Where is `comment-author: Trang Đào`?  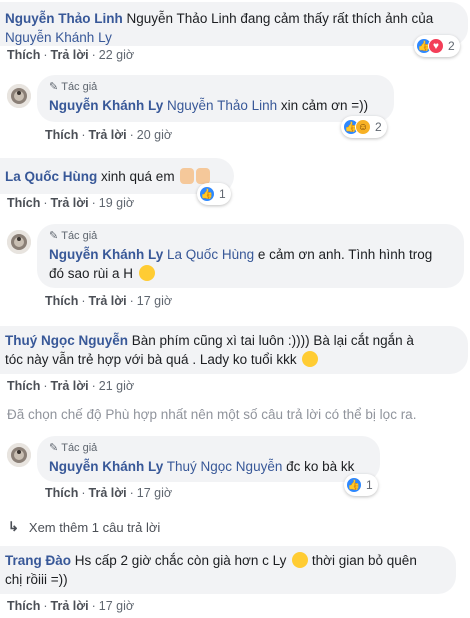
comment-author: Trang Đào is located at coordinates (38, 560).